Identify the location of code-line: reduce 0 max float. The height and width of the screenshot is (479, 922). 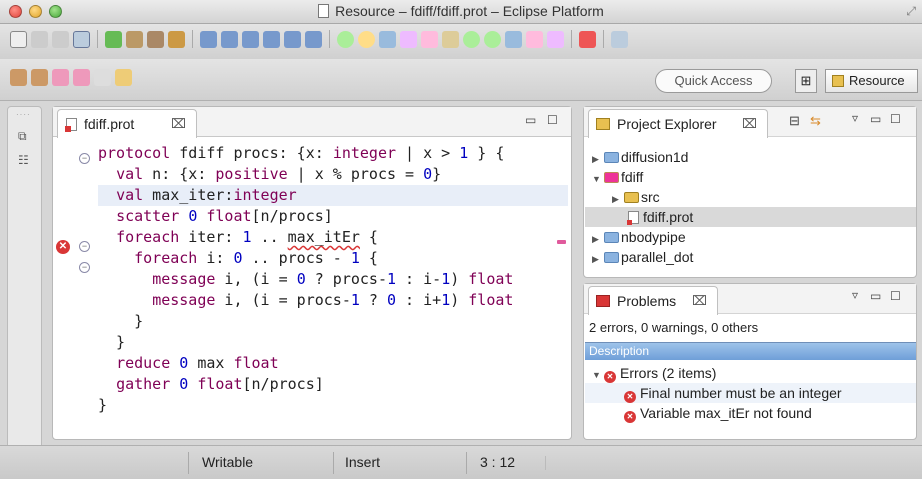
(197, 363).